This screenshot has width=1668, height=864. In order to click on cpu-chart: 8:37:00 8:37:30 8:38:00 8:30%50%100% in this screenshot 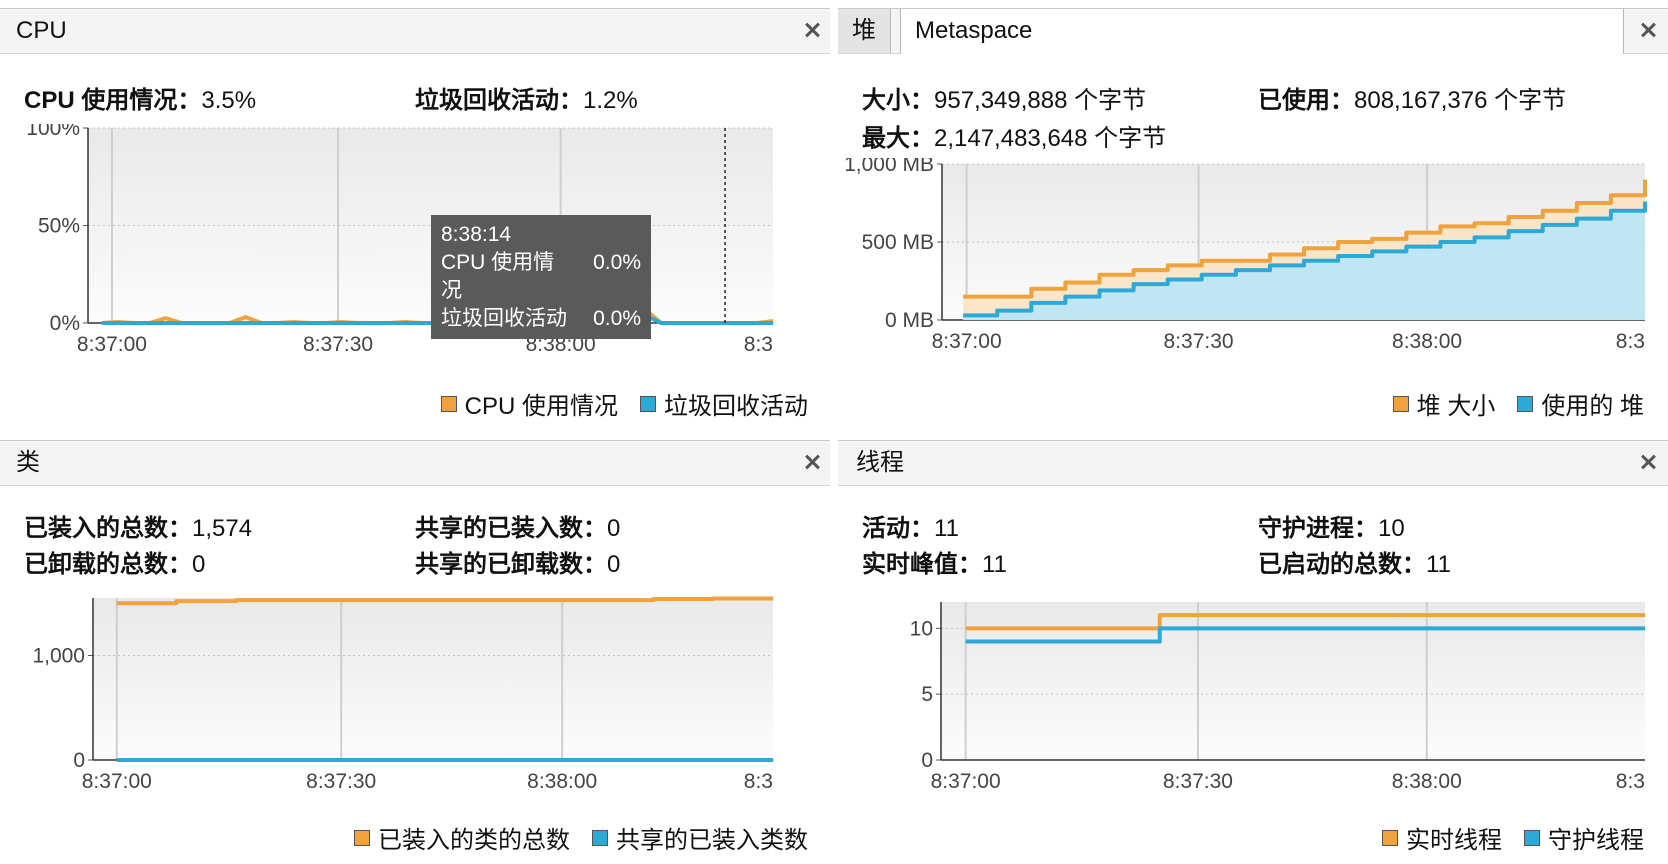, I will do `click(415, 259)`.